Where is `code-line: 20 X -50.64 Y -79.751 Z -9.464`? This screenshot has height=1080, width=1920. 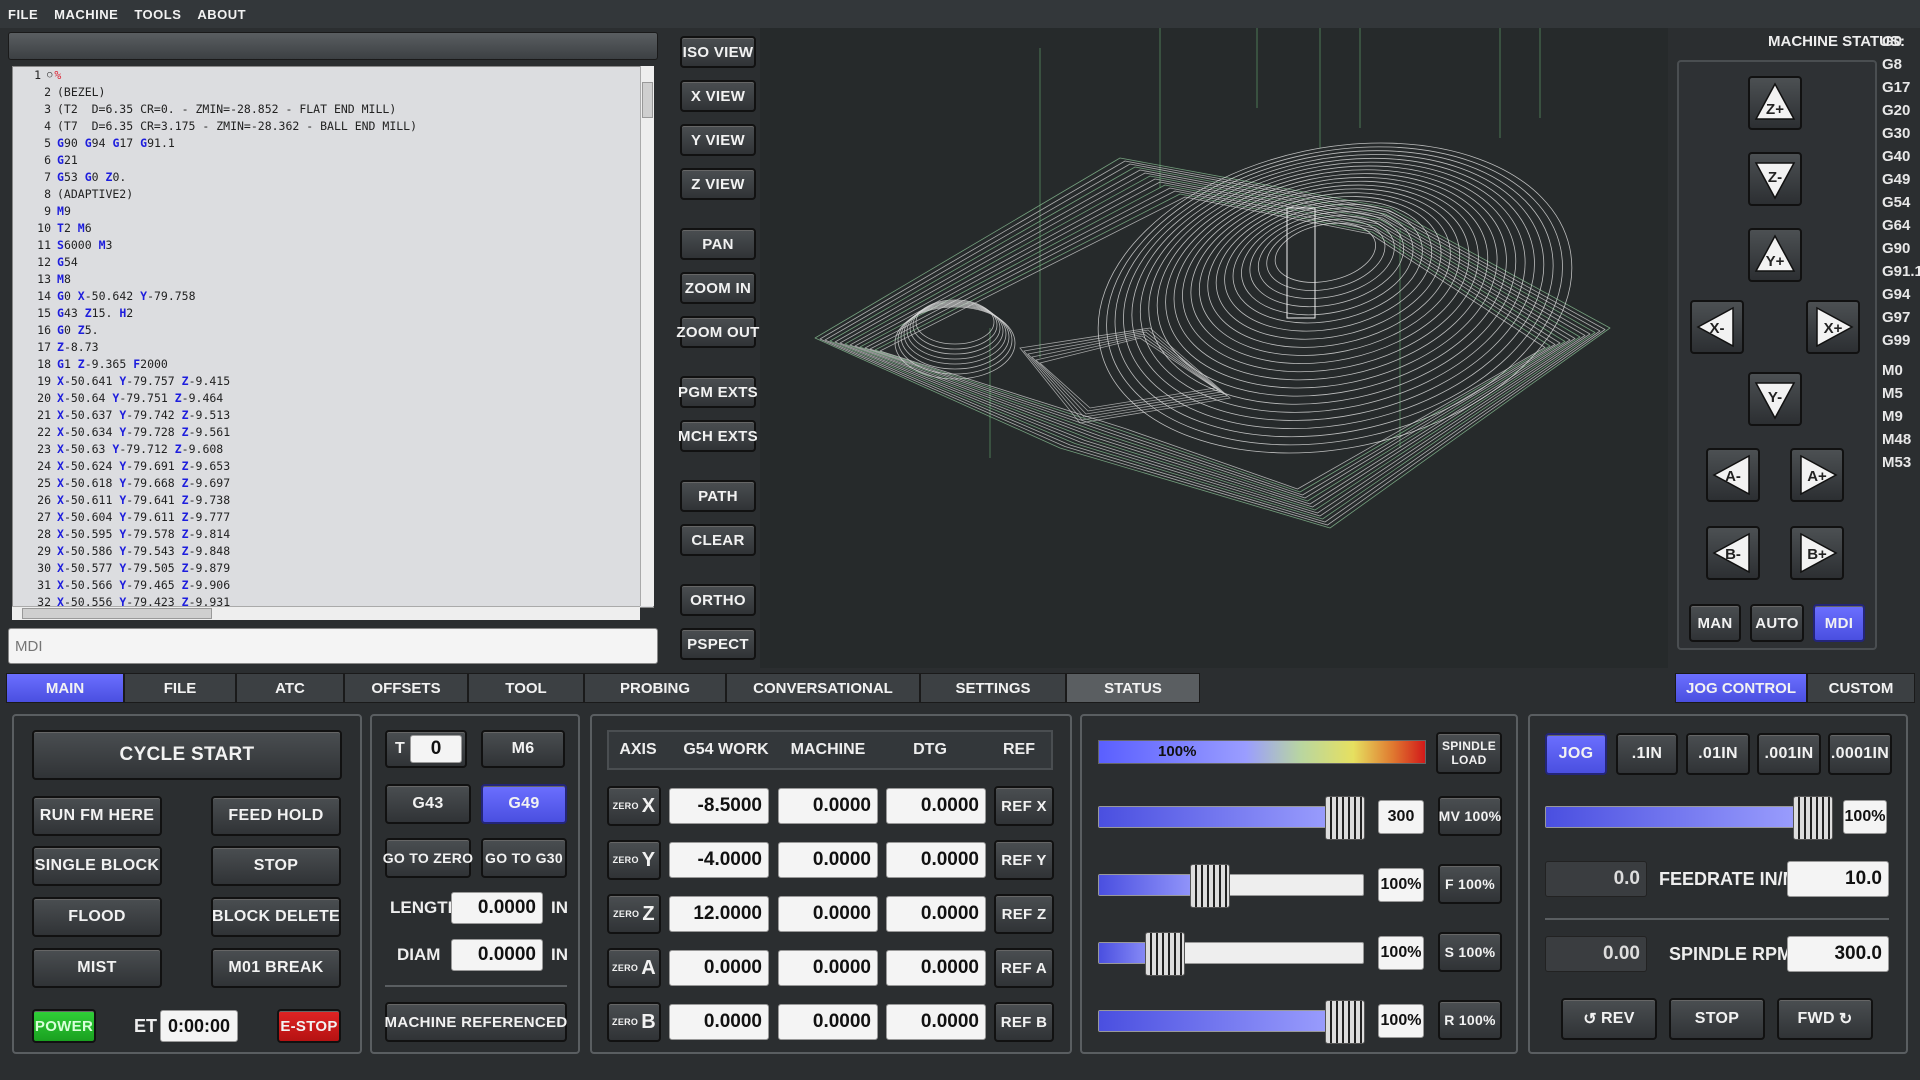
code-line: 20 X -50.64 Y -79.751 Z -9.464 is located at coordinates (333, 398).